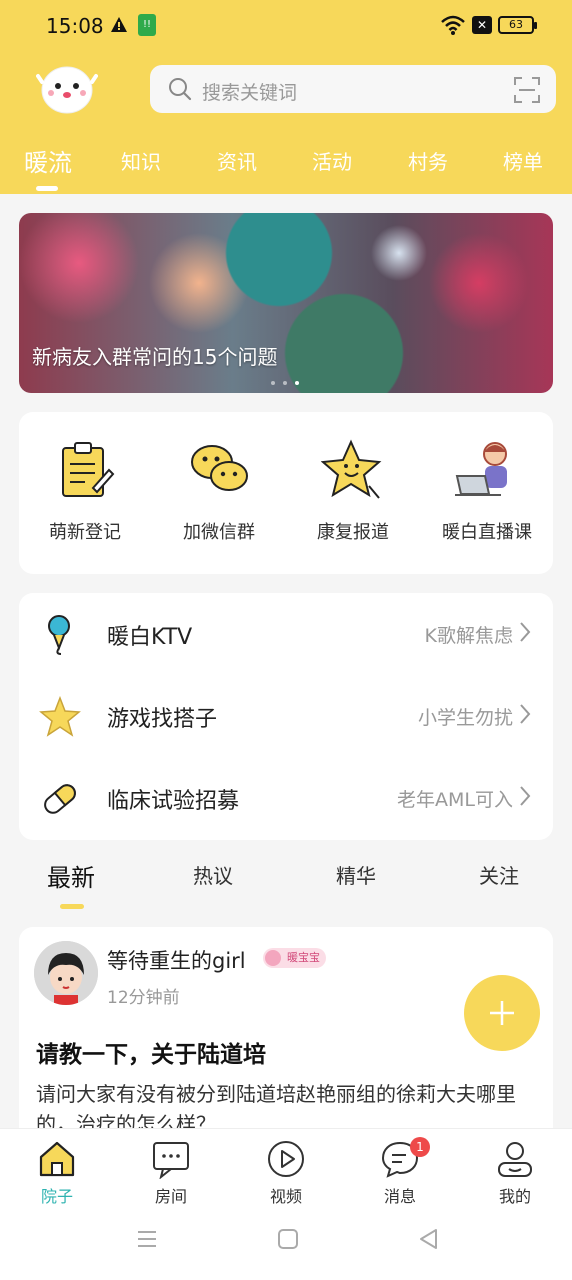 This screenshot has height=1280, width=572. I want to click on status-time: 15:08, so click(75, 26).